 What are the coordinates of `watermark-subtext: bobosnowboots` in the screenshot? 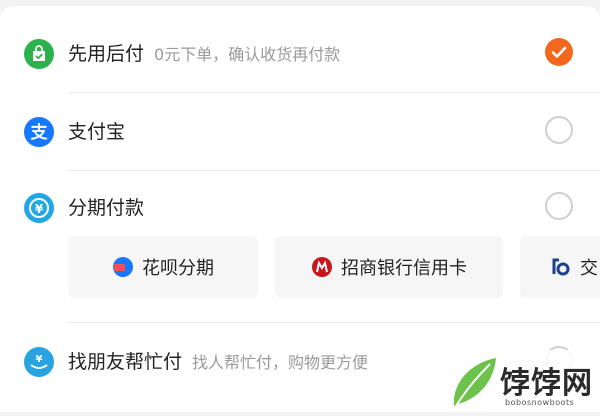 It's located at (540, 402).